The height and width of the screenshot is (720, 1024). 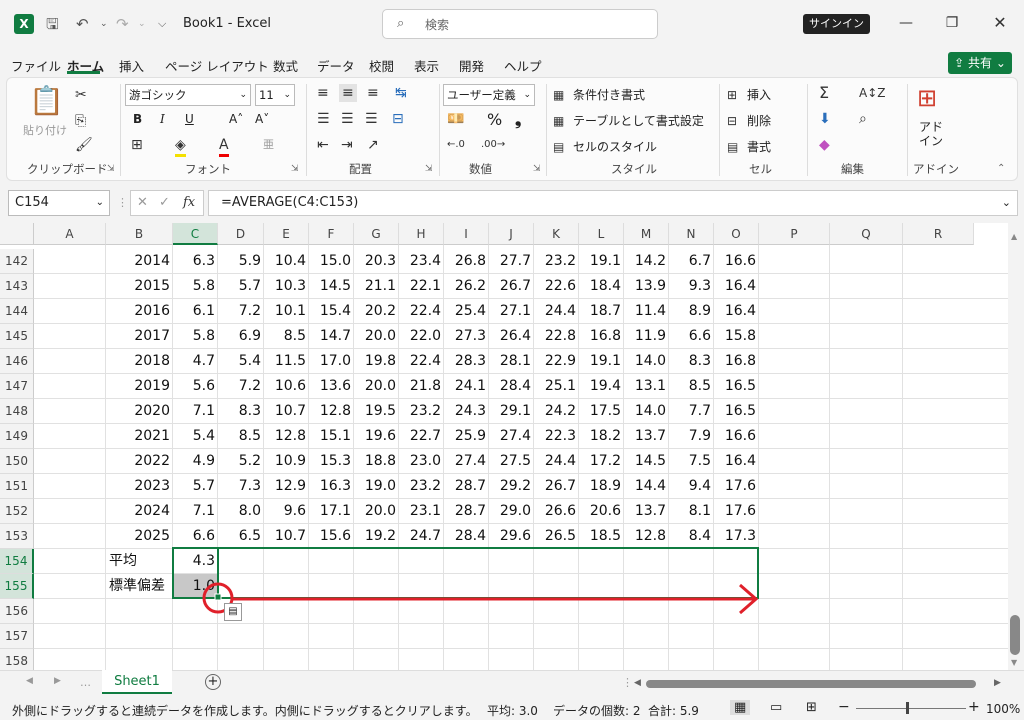 What do you see at coordinates (691, 261) in the screenshot?
I see `cell-value: 6.7` at bounding box center [691, 261].